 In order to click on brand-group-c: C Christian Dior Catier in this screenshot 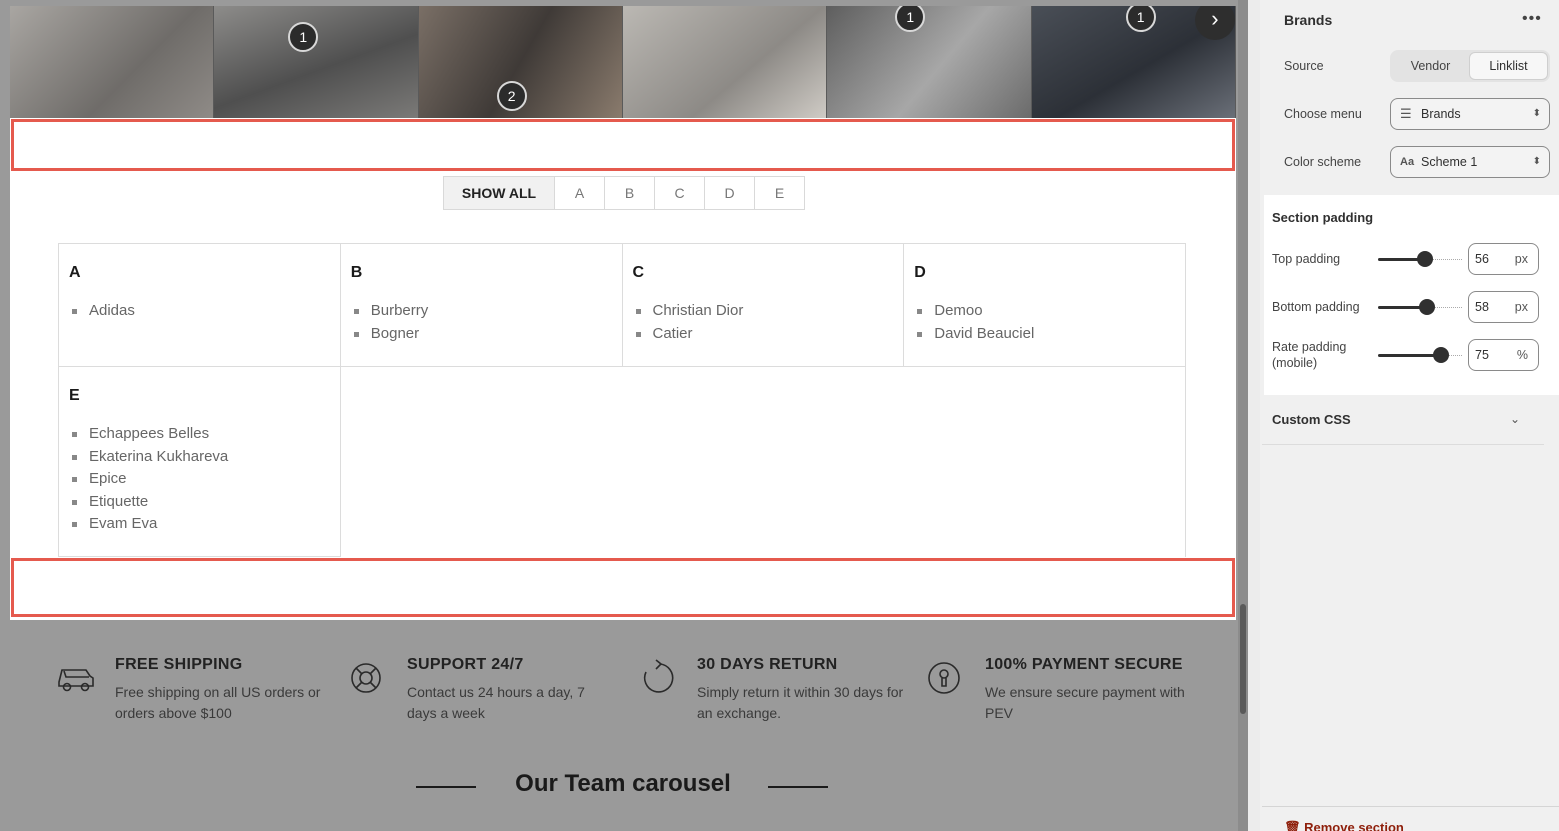, I will do `click(763, 305)`.